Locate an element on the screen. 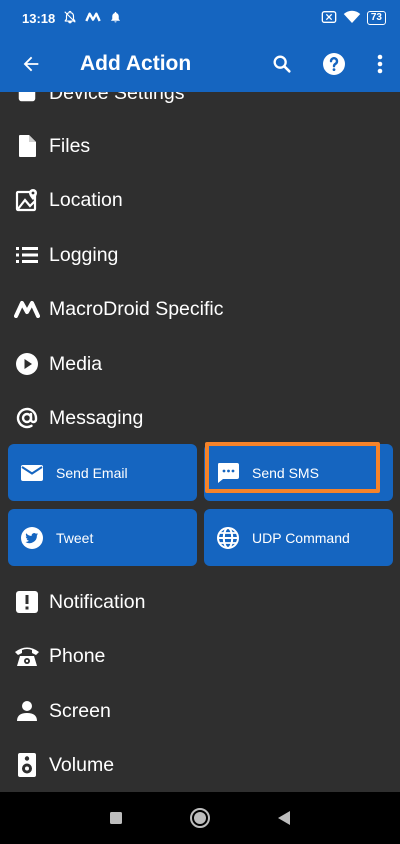 This screenshot has width=400, height=844. send-email-action: Send Email is located at coordinates (102, 472).